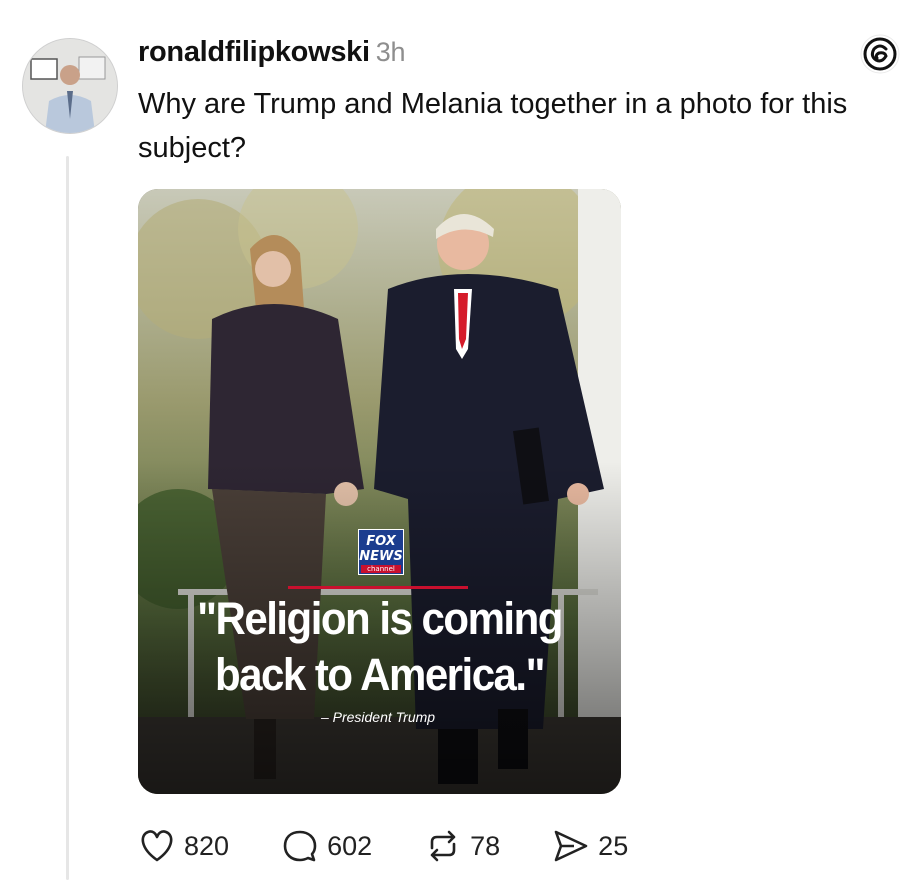  Describe the element at coordinates (462, 846) in the screenshot. I see `repost-button: 78` at that location.